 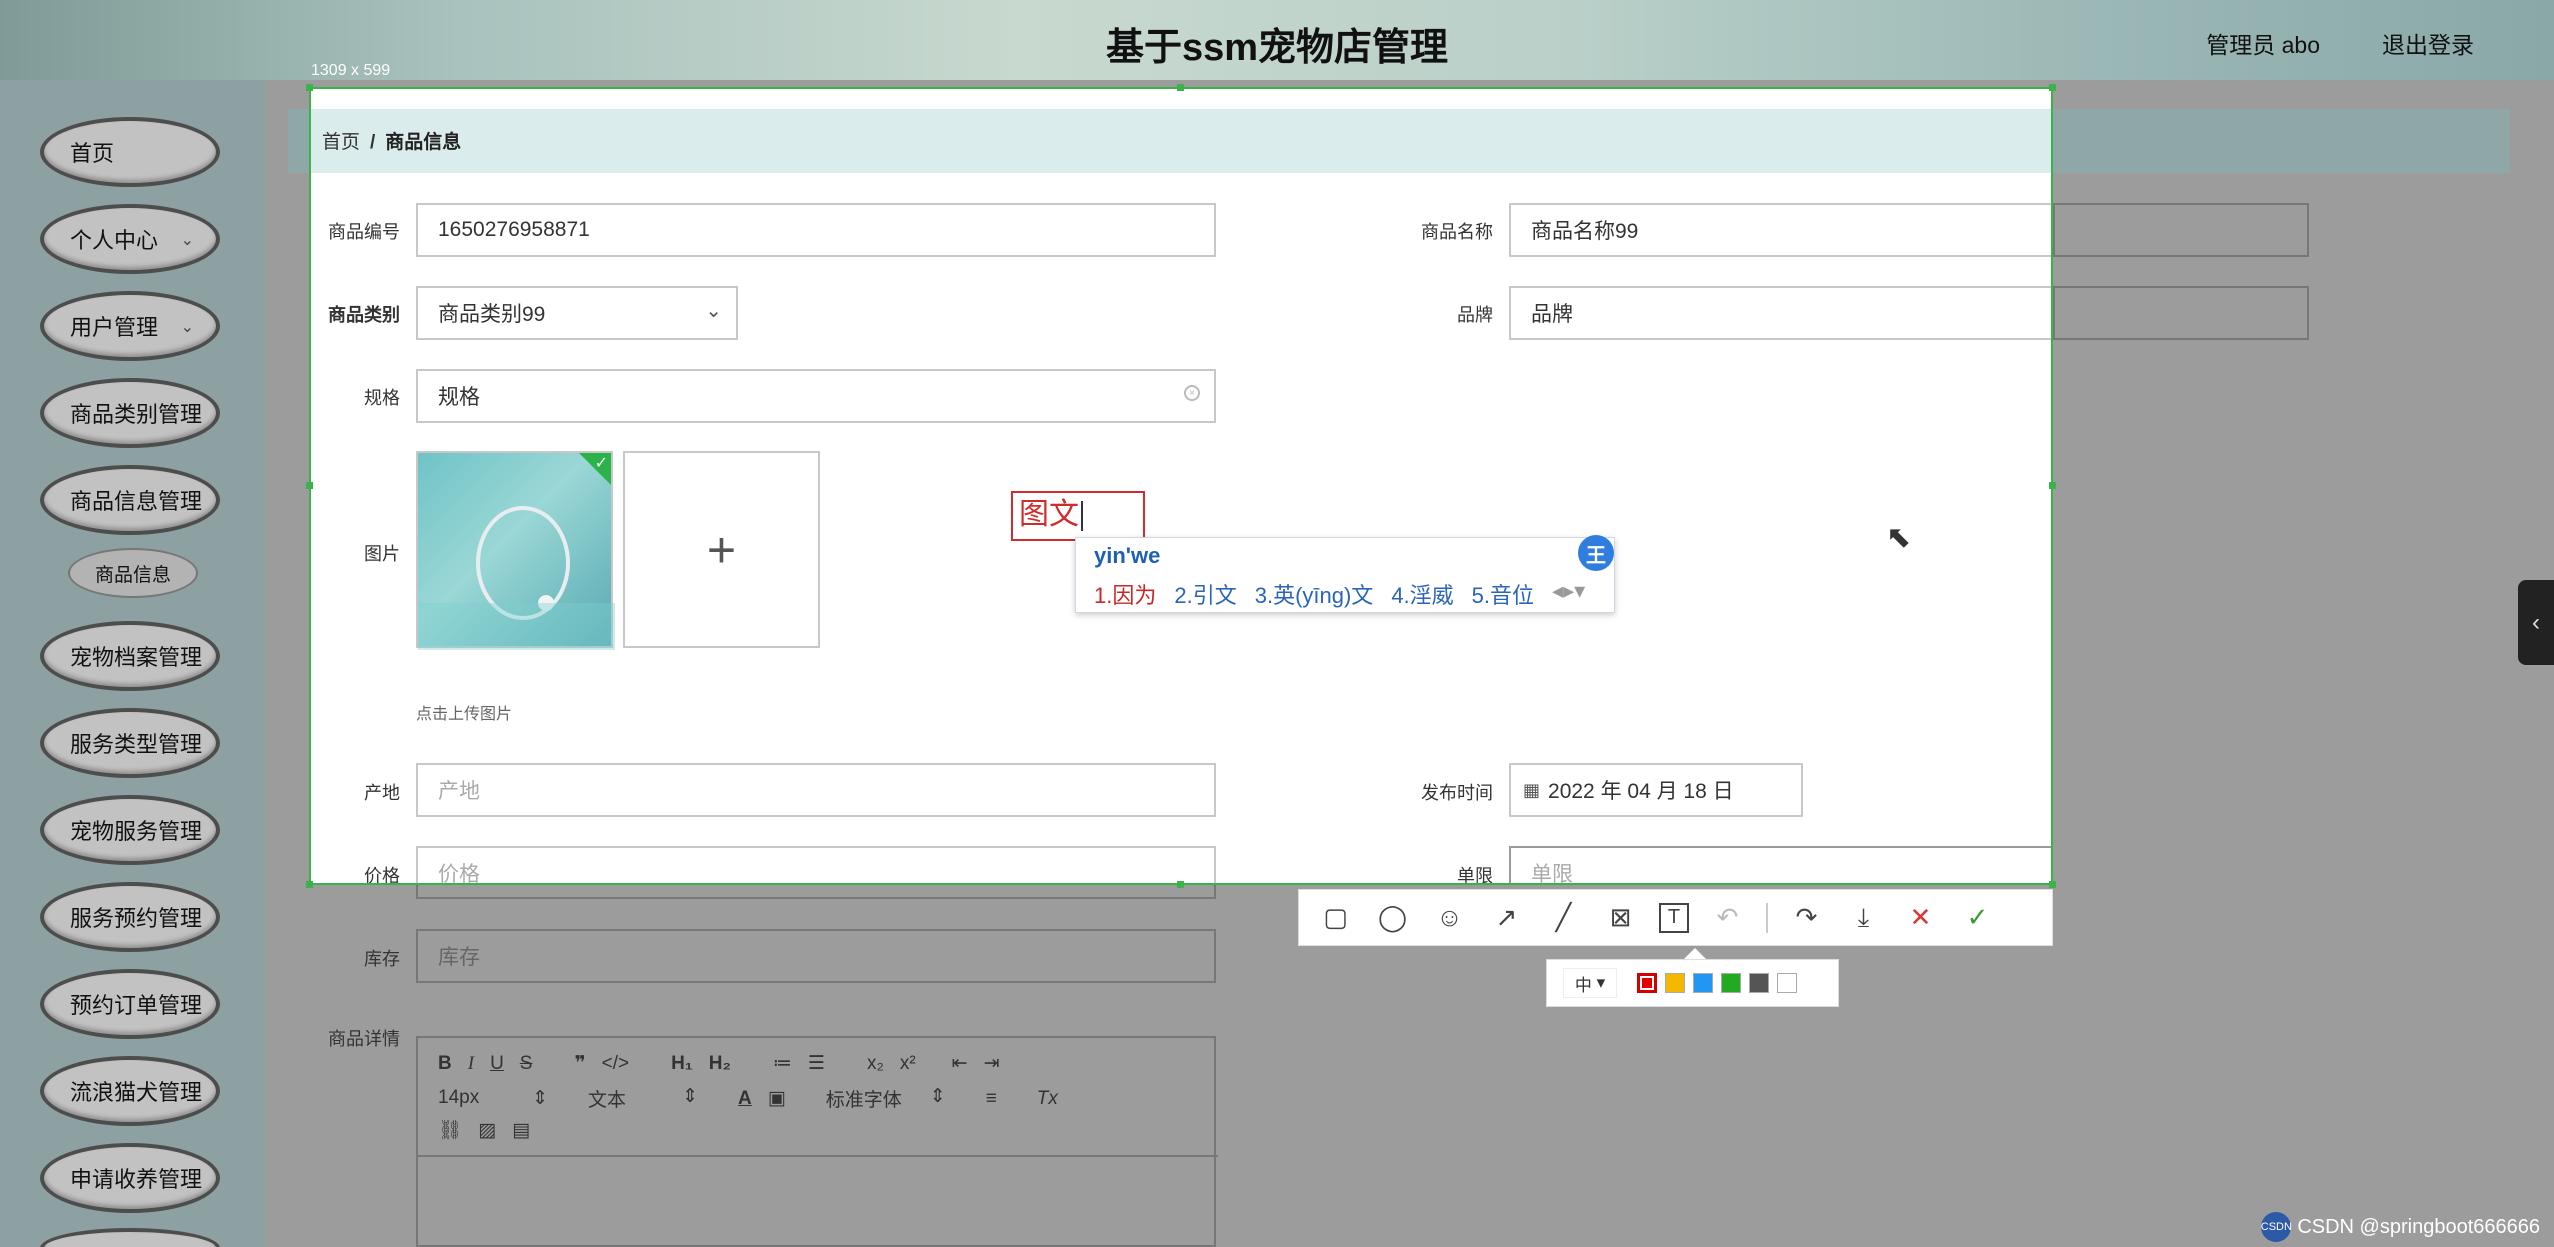 I want to click on clear-icon: ×, so click(x=1192, y=393).